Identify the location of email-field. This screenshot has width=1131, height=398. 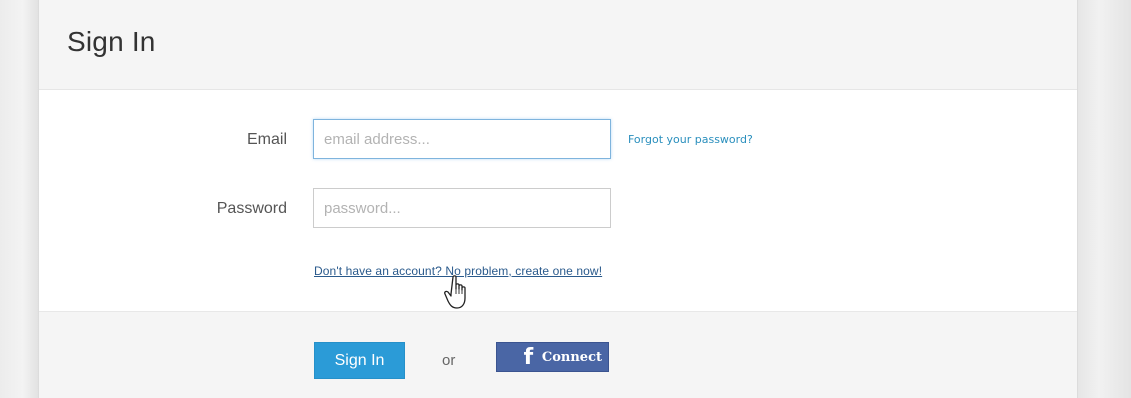
(462, 139).